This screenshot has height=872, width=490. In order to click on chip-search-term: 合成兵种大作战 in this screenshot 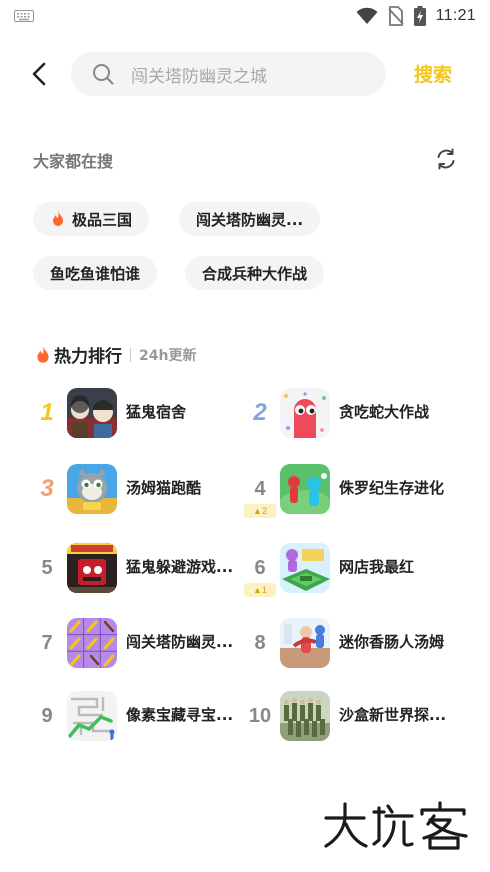, I will do `click(255, 273)`.